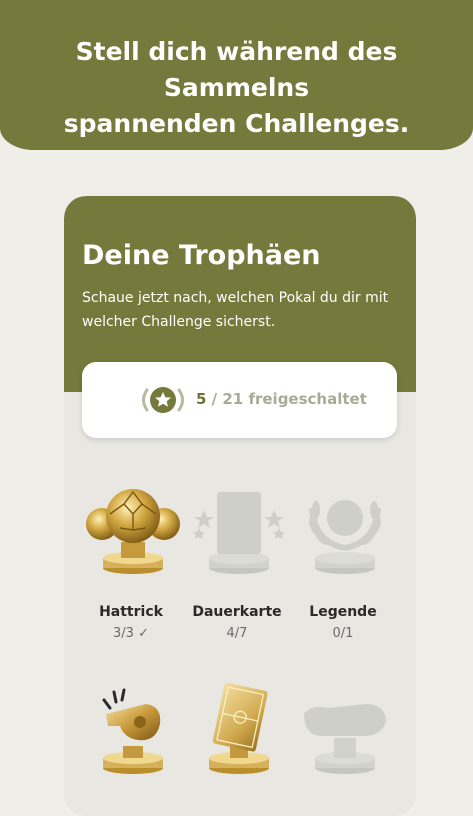 The image size is (473, 816). What do you see at coordinates (131, 612) in the screenshot?
I see `trophy-name: Hattrick` at bounding box center [131, 612].